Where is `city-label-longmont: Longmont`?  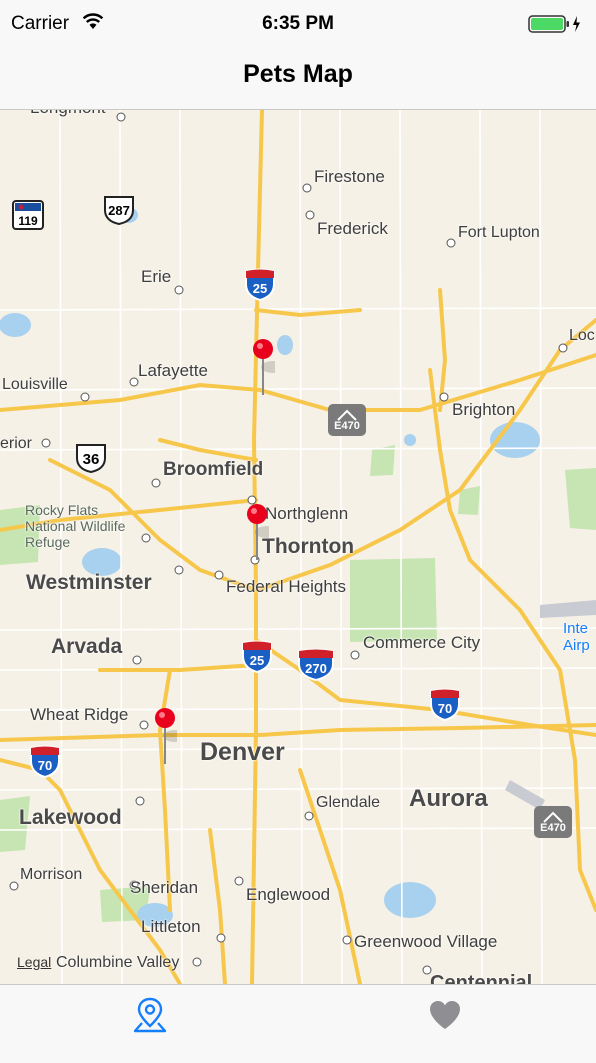 city-label-longmont: Longmont is located at coordinates (68, 114).